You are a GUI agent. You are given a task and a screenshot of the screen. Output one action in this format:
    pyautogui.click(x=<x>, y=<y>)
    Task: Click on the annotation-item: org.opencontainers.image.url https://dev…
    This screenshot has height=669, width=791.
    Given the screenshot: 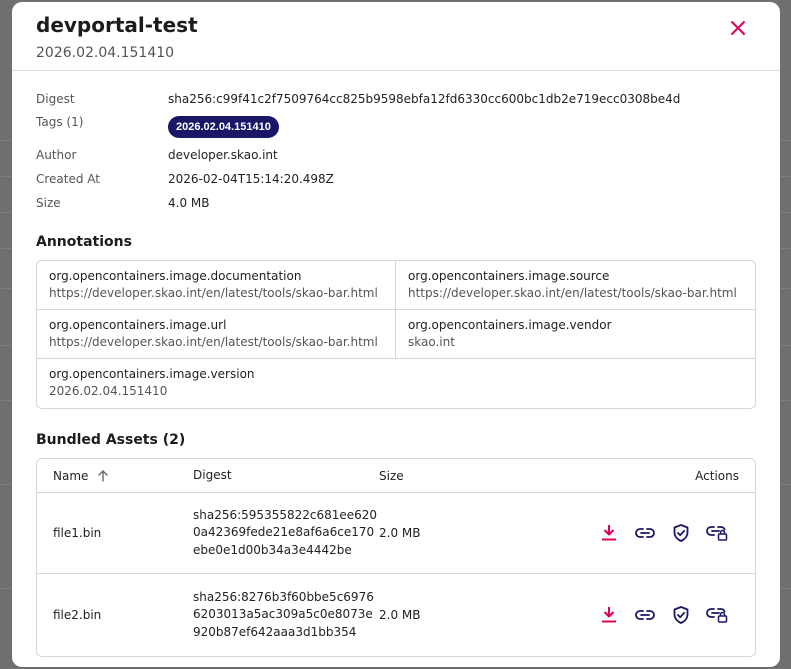 What is the action you would take?
    pyautogui.click(x=216, y=334)
    